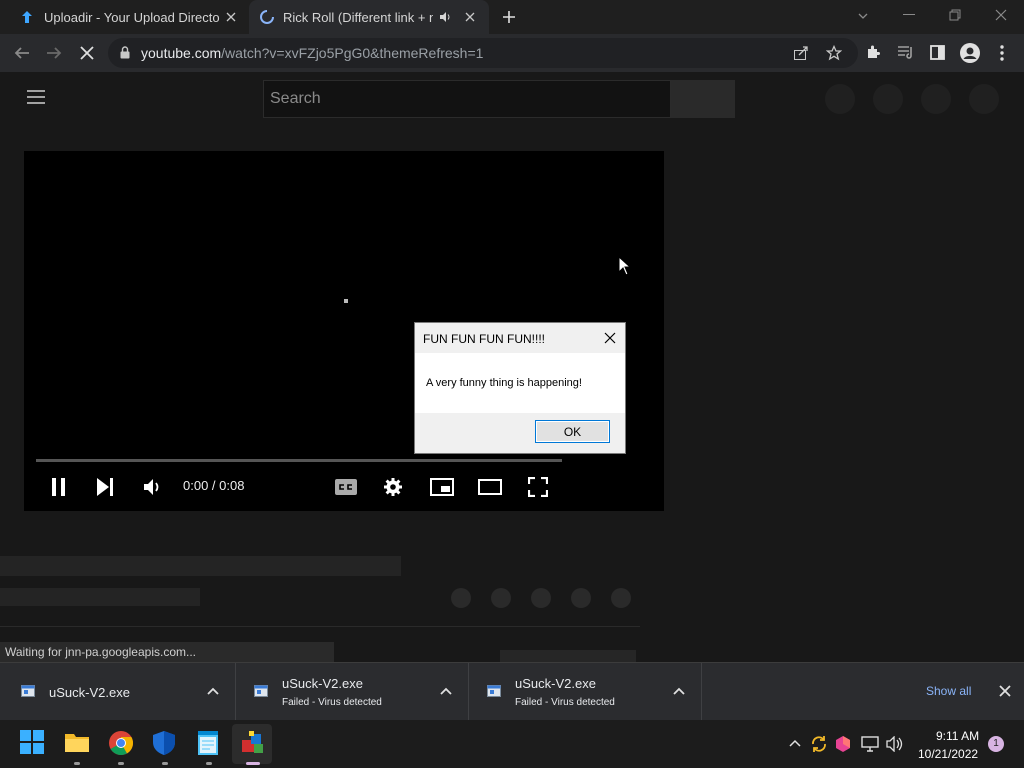 This screenshot has height=768, width=1024. What do you see at coordinates (957, 736) in the screenshot?
I see `clock-time: 9:11 AM` at bounding box center [957, 736].